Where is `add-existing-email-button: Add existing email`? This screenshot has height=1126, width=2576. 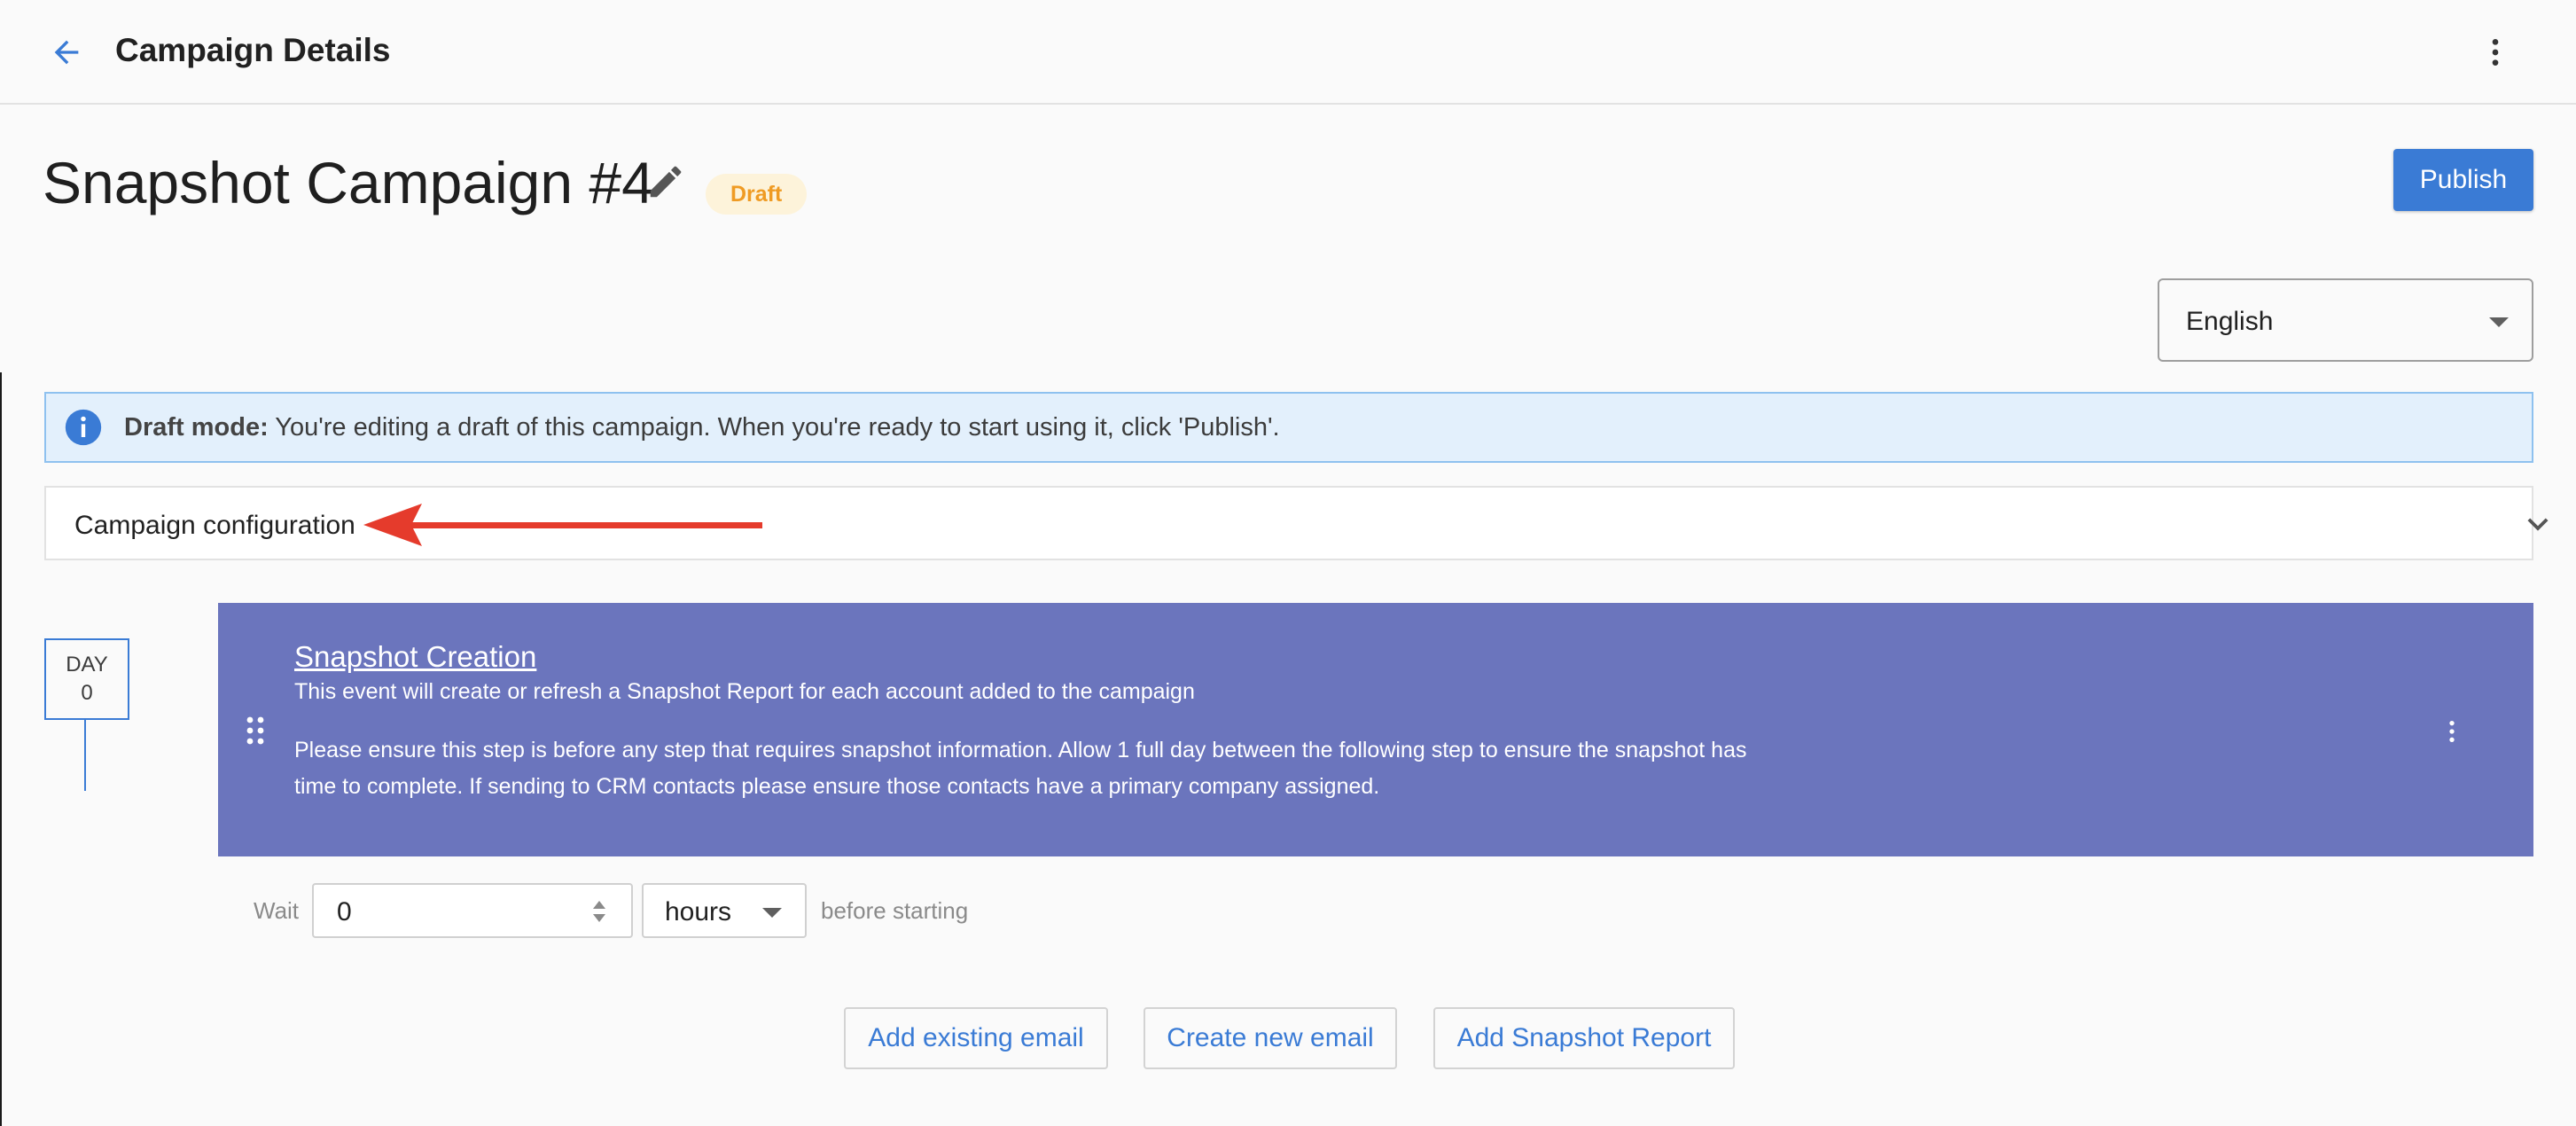 add-existing-email-button: Add existing email is located at coordinates (976, 1038).